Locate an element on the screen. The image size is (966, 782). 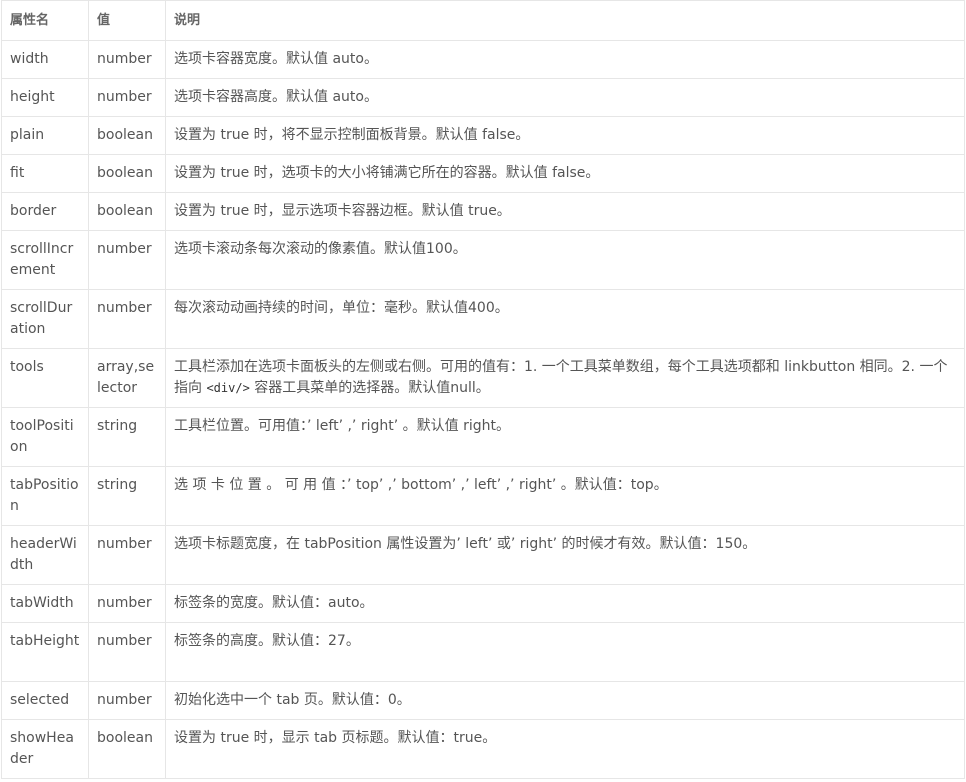
property-name: selected is located at coordinates (45, 700).